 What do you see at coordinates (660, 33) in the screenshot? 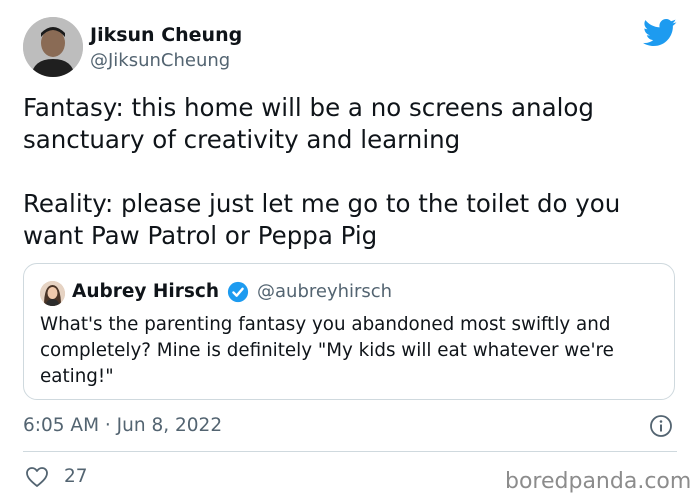
I see `twitter-bird-icon` at bounding box center [660, 33].